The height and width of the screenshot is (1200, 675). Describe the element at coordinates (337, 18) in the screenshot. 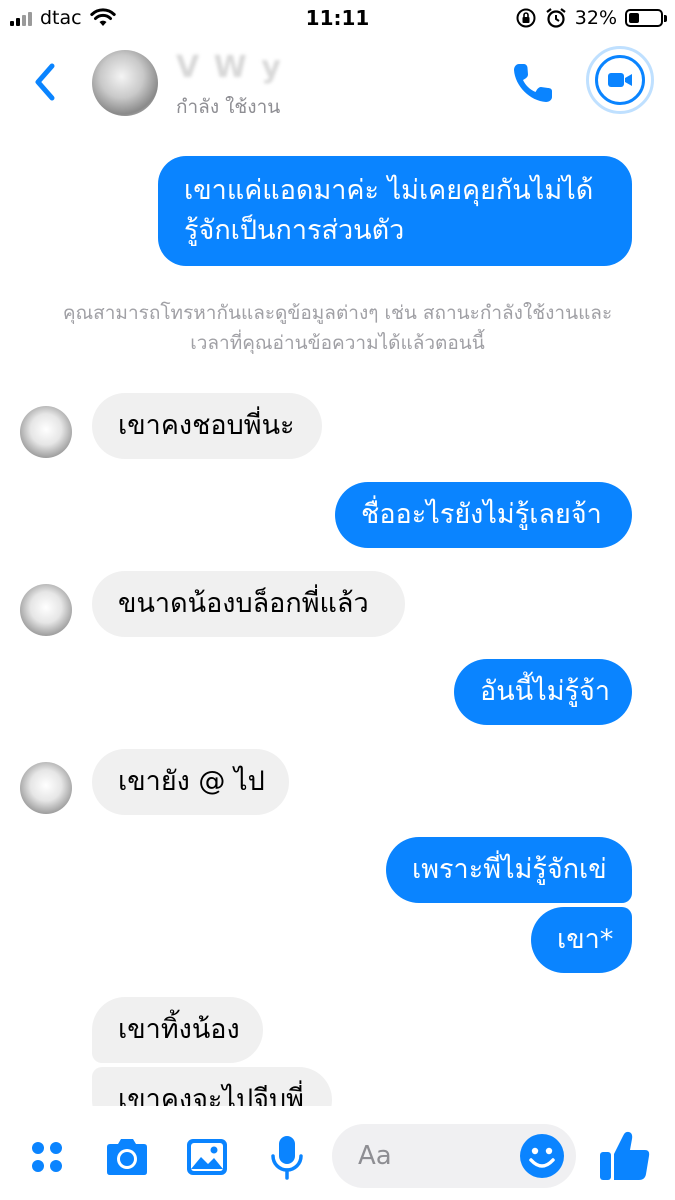

I see `status-bar: dtac 11:11 32%` at that location.